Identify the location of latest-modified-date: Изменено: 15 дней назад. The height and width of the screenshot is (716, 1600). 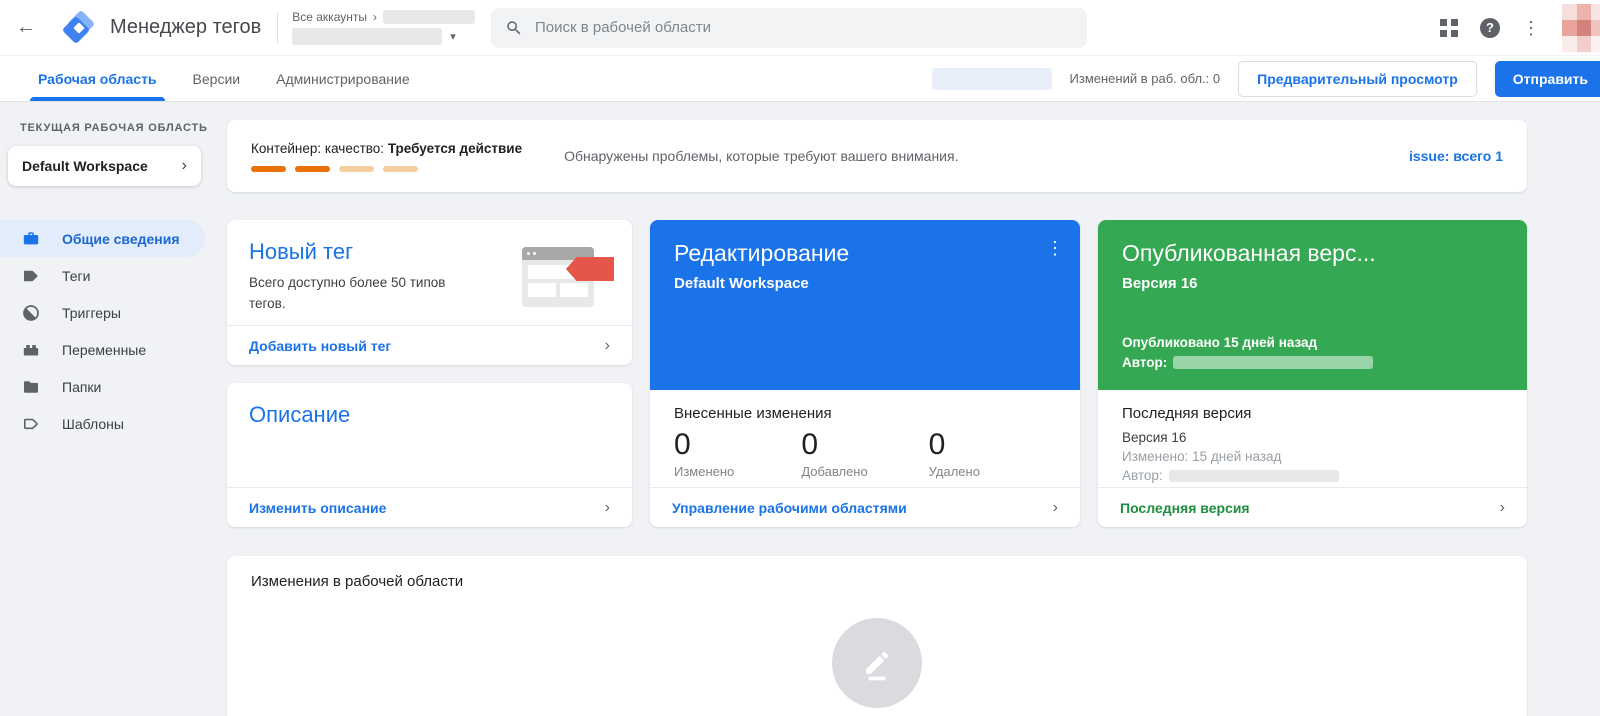
(1202, 456).